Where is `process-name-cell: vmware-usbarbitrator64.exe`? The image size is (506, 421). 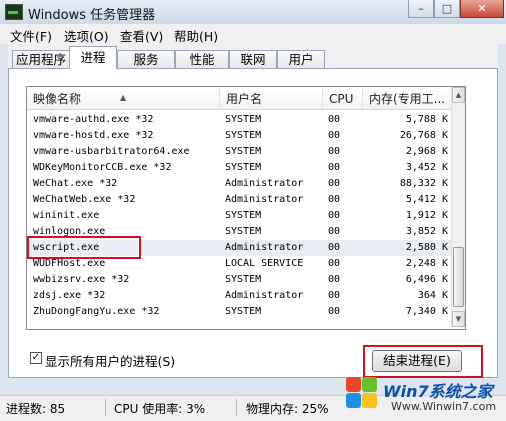
process-name-cell: vmware-usbarbitrator64.exe is located at coordinates (111, 151).